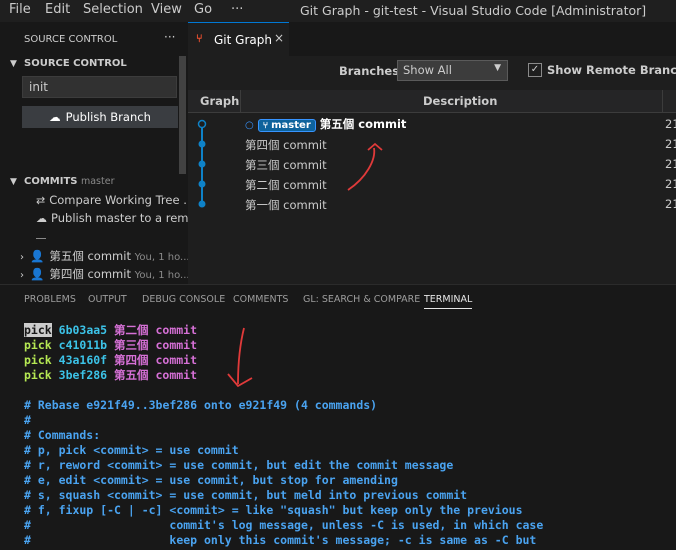 The image size is (676, 550). What do you see at coordinates (183, 299) in the screenshot?
I see `tab-debug-console: DEBUG CONSOLE` at bounding box center [183, 299].